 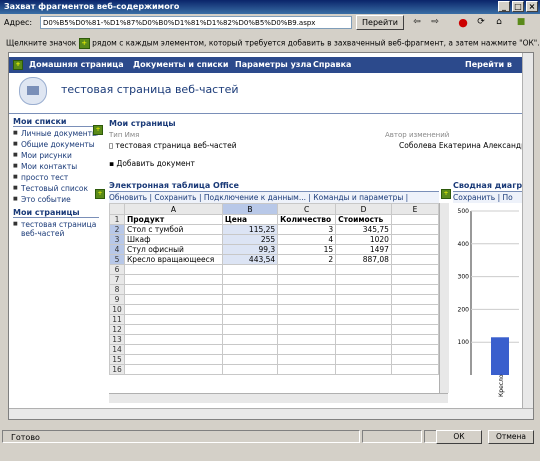 What do you see at coordinates (117, 259) in the screenshot?
I see `row-header: 5` at bounding box center [117, 259].